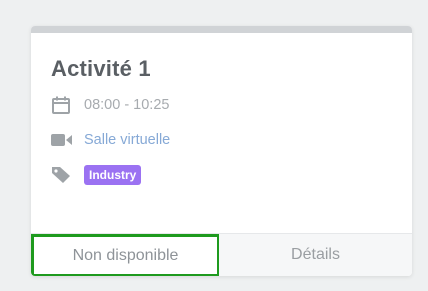 This screenshot has height=291, width=428. I want to click on card-top-bar, so click(221, 29).